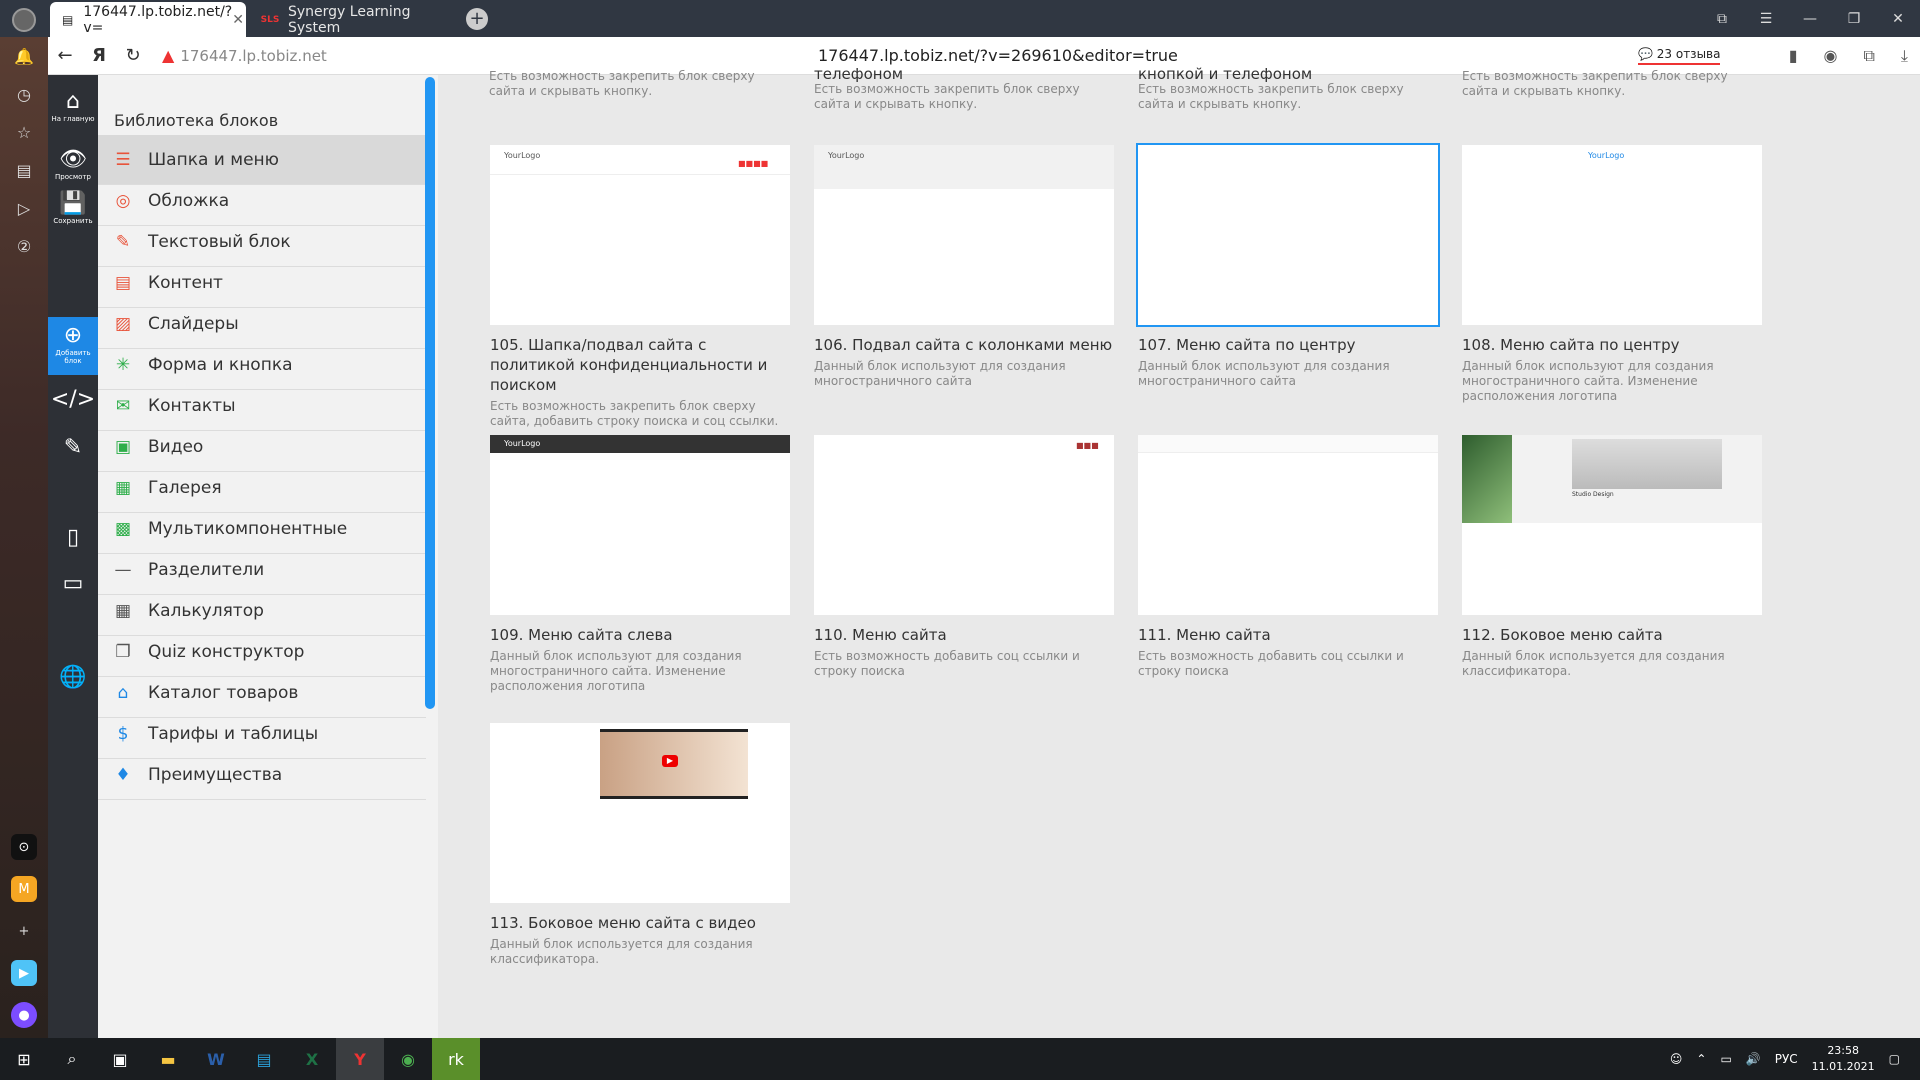 This screenshot has width=1920, height=1080. Describe the element at coordinates (264, 1059) in the screenshot. I see `store-icon: ▤` at that location.